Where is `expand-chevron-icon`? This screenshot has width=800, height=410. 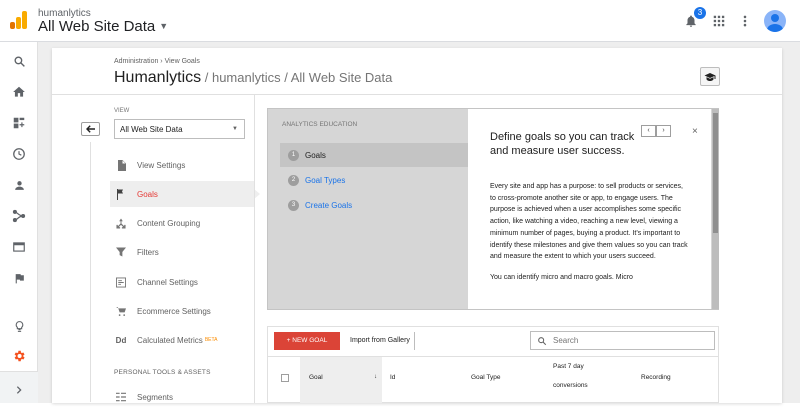
expand-chevron-icon is located at coordinates (19, 391).